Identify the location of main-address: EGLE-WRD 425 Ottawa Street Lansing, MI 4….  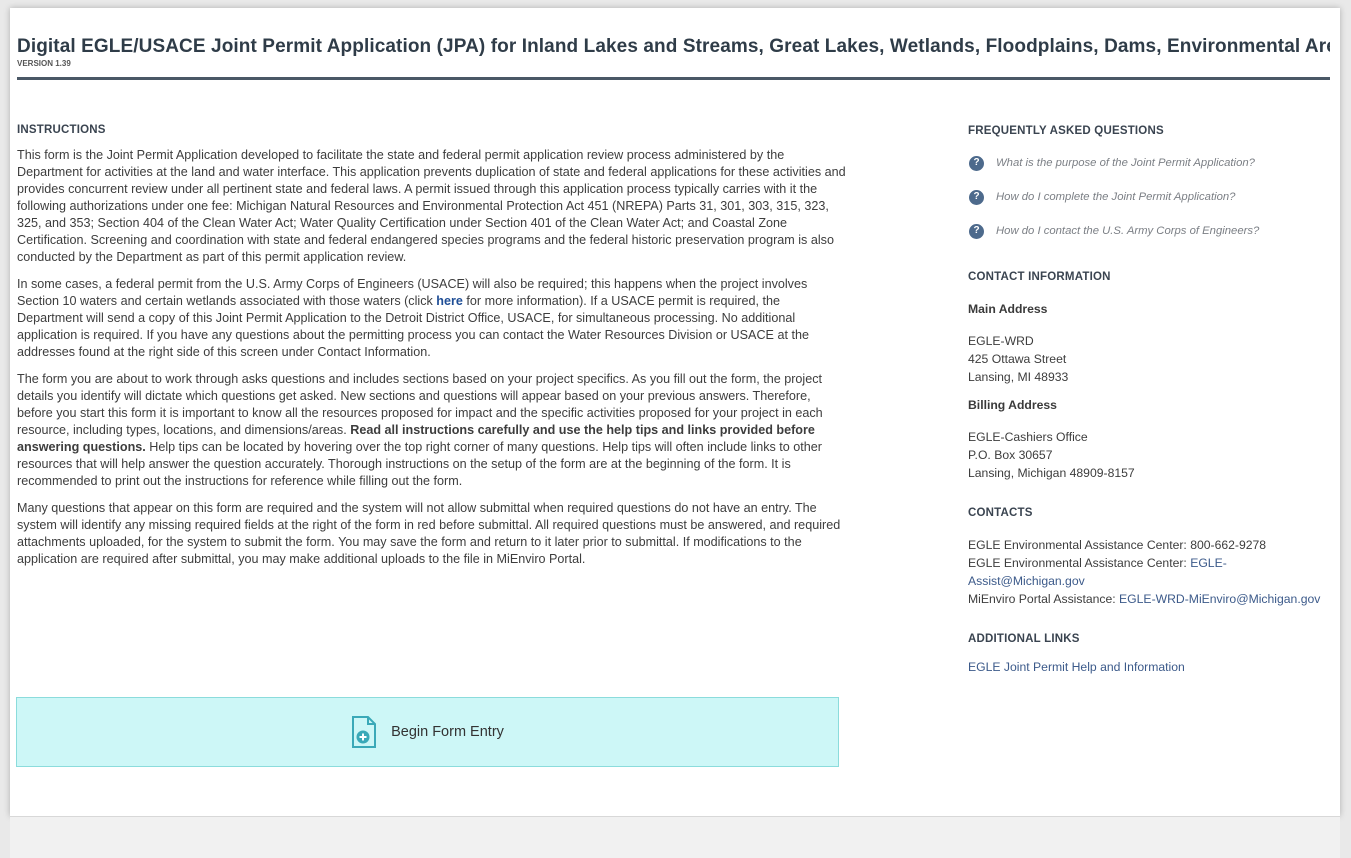
(1018, 359).